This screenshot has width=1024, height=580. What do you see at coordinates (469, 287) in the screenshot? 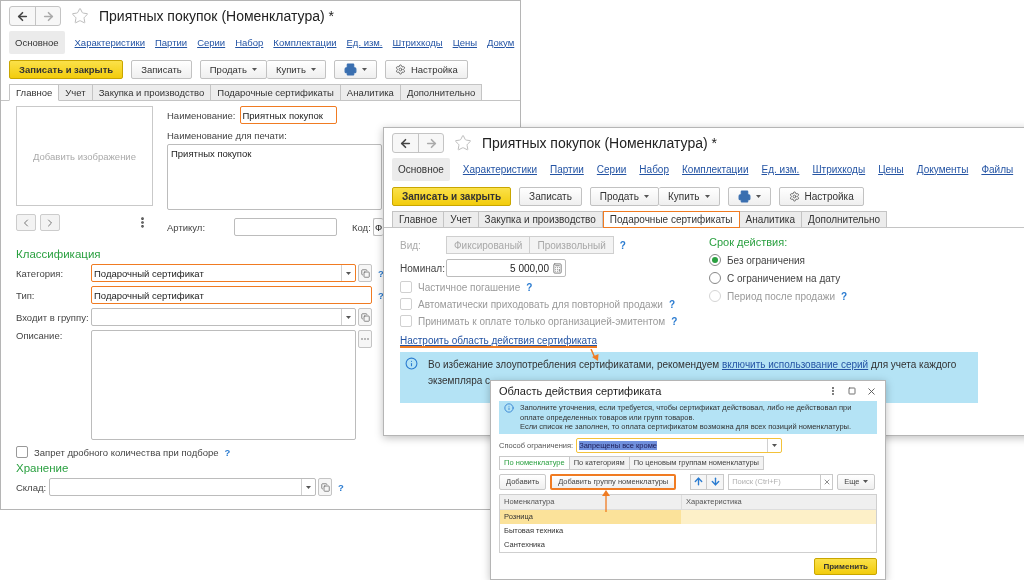
I see `checkbox-label: Частичное погашение` at bounding box center [469, 287].